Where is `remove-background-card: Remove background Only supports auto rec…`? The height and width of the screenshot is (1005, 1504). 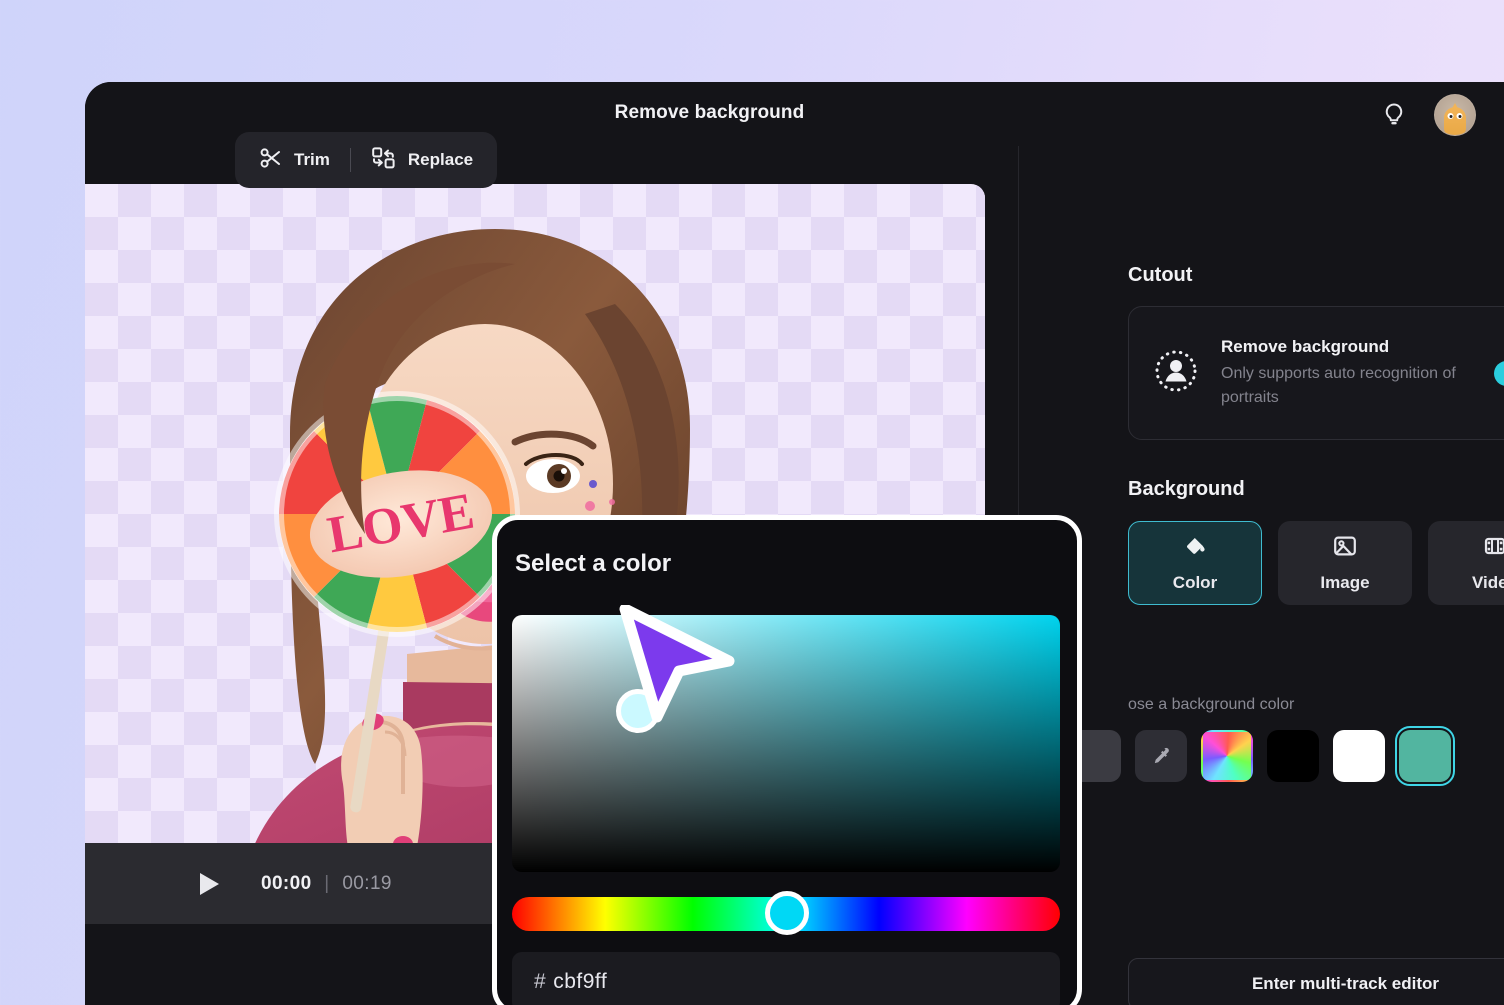
remove-background-card: Remove background Only supports auto rec… is located at coordinates (1316, 373).